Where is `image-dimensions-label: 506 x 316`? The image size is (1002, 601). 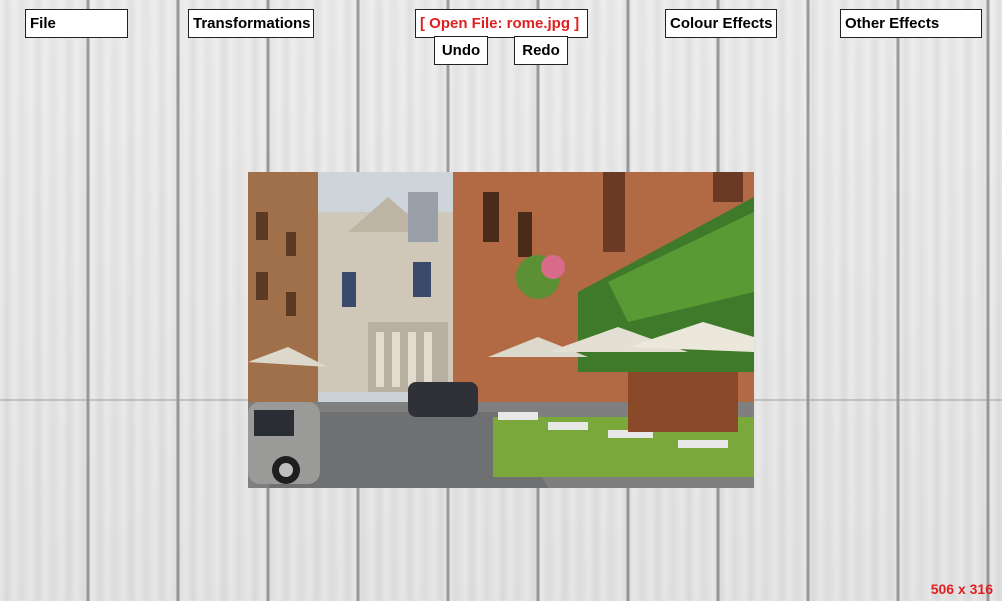 image-dimensions-label: 506 x 316 is located at coordinates (961, 589).